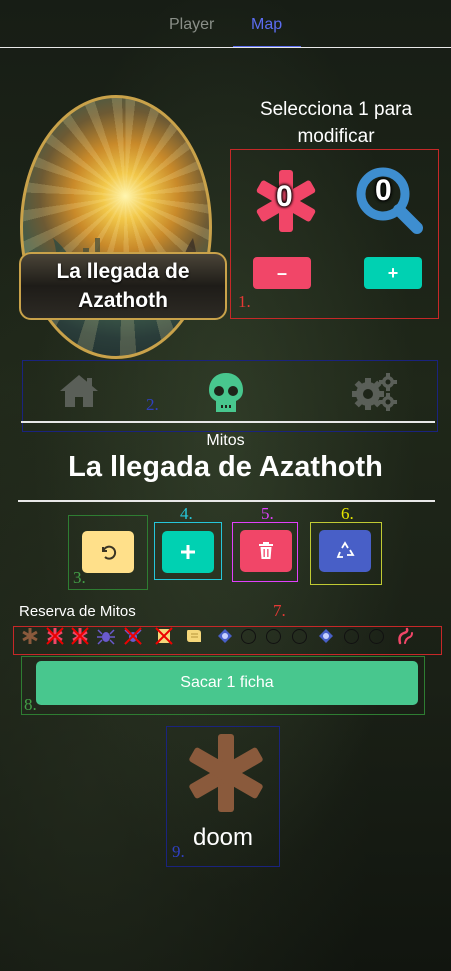 The width and height of the screenshot is (451, 971). Describe the element at coordinates (279, 610) in the screenshot. I see `annotation-label-7: 7.` at that location.